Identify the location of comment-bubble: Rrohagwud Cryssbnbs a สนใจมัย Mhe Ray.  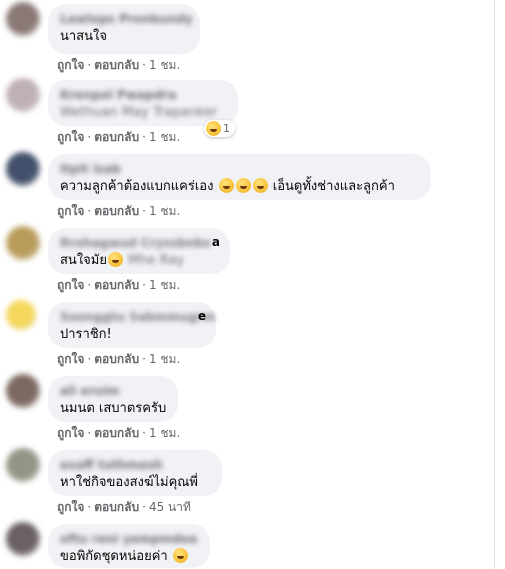
(139, 251).